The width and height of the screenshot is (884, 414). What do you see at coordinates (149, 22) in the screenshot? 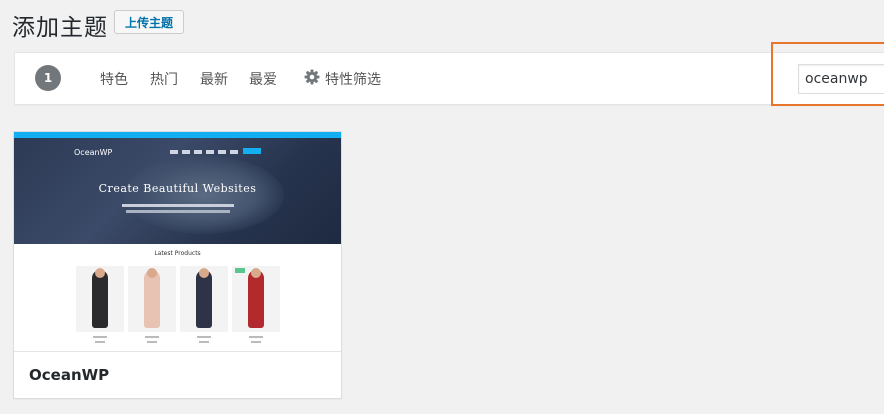
I see `upload-theme-button: 上传主题` at bounding box center [149, 22].